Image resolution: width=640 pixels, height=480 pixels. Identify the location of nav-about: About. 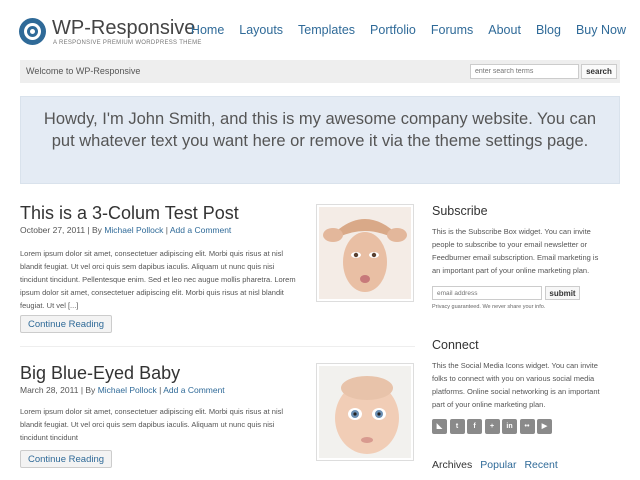
(504, 30).